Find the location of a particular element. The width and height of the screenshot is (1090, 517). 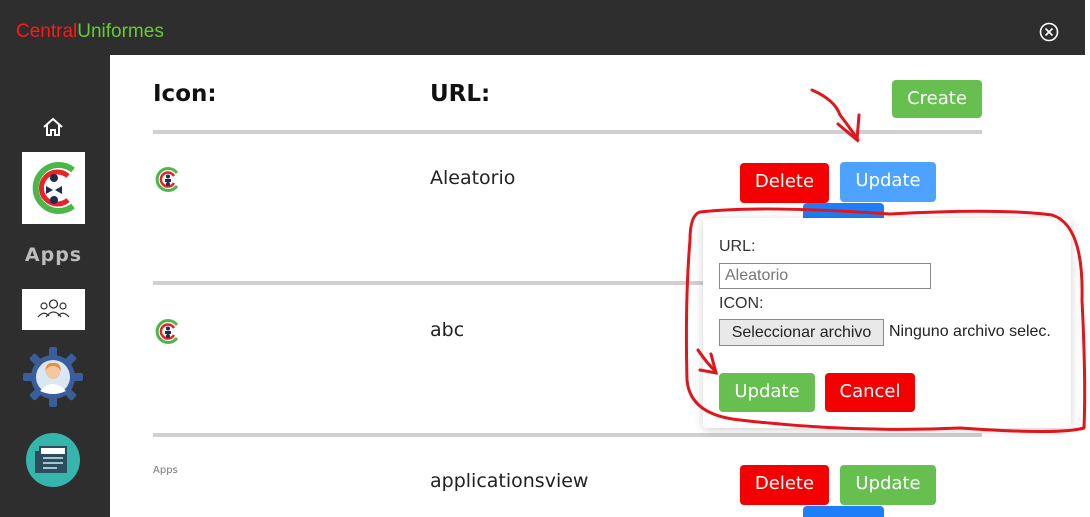

file-status-text: Ninguno archivo selec. is located at coordinates (970, 331).